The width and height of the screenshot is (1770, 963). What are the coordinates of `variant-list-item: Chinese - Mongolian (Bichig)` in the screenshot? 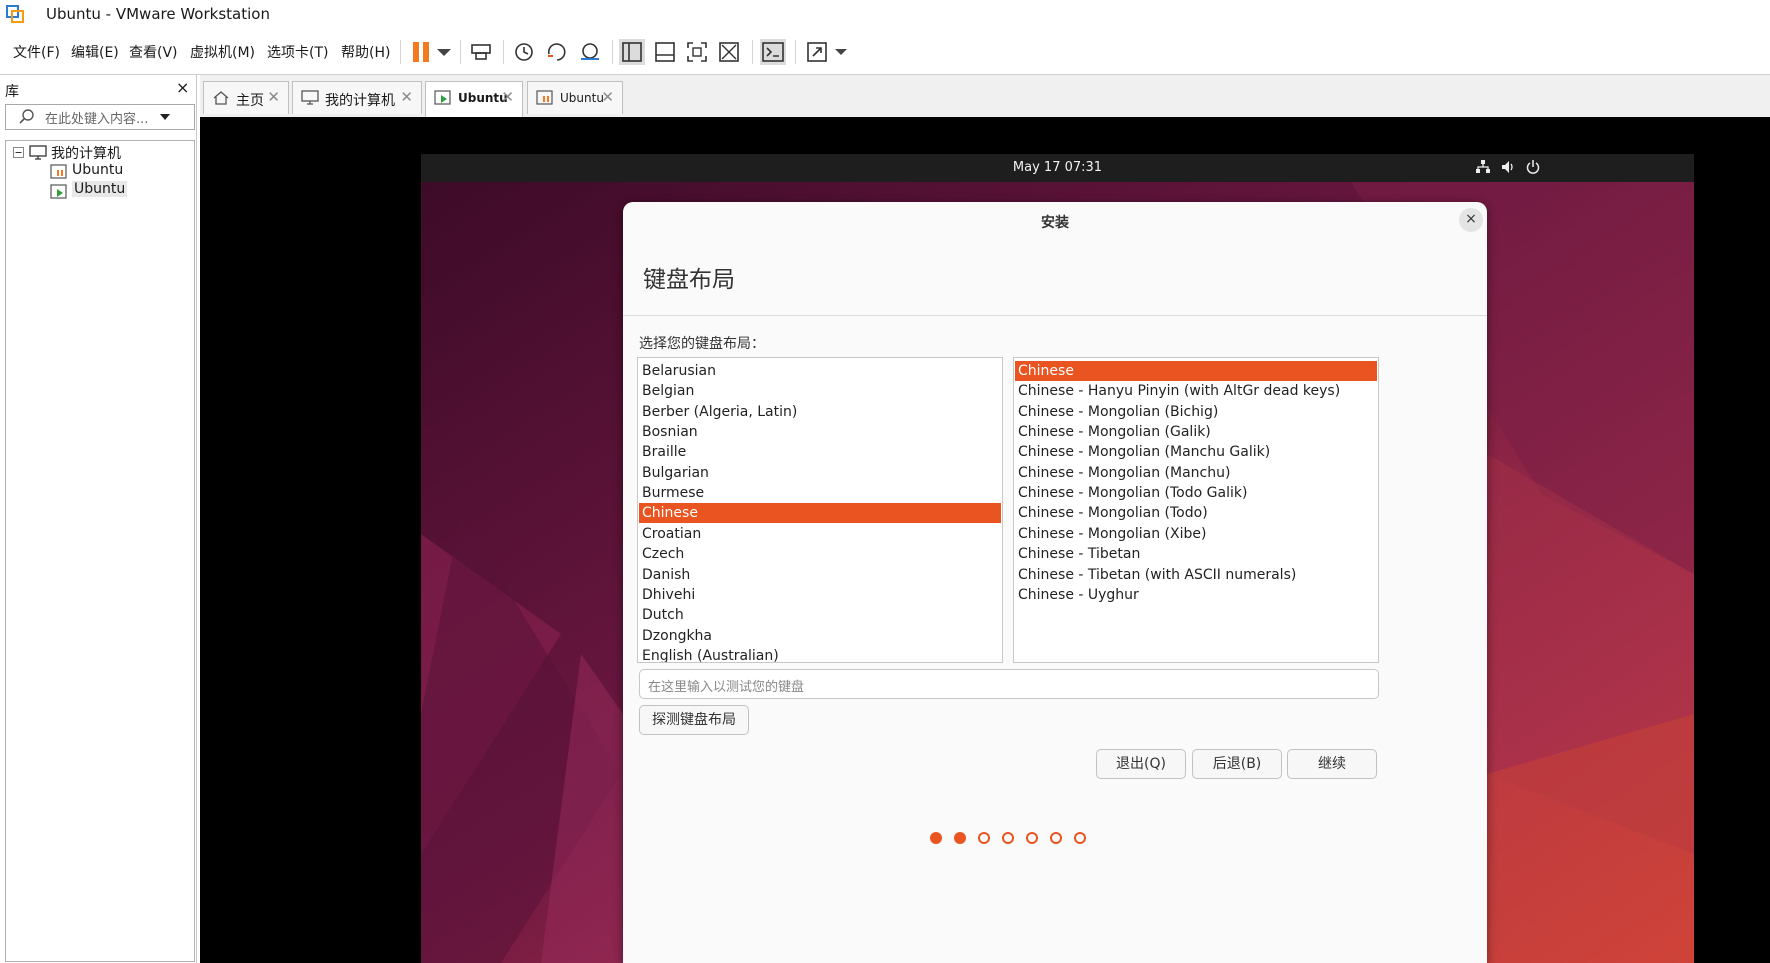 It's located at (1196, 412).